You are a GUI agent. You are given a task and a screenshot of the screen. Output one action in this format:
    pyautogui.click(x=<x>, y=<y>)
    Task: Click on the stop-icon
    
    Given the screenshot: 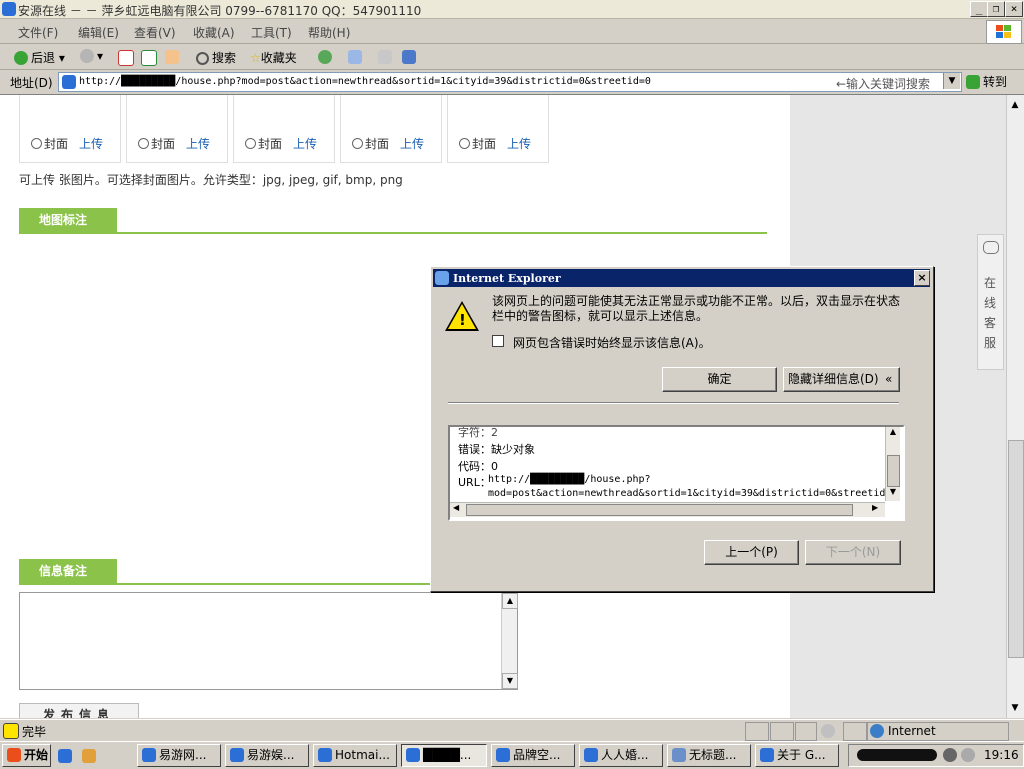 What is the action you would take?
    pyautogui.click(x=126, y=58)
    